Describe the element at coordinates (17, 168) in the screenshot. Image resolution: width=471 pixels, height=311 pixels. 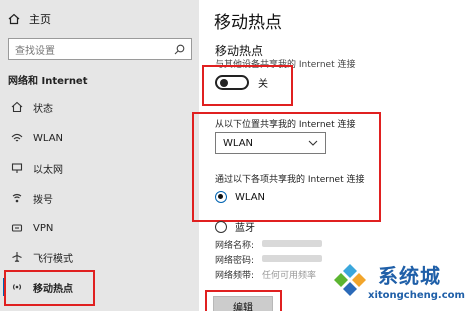
I see `ethernet-icon` at that location.